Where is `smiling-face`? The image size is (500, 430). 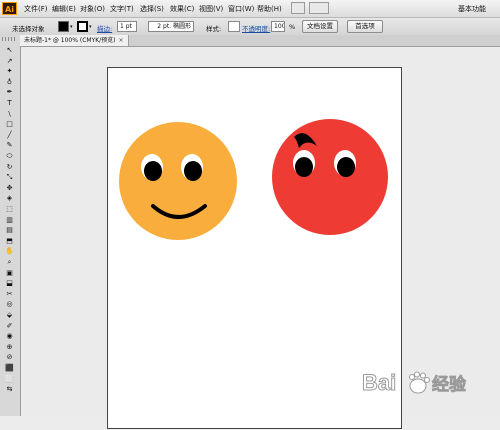
smiling-face is located at coordinates (178, 181).